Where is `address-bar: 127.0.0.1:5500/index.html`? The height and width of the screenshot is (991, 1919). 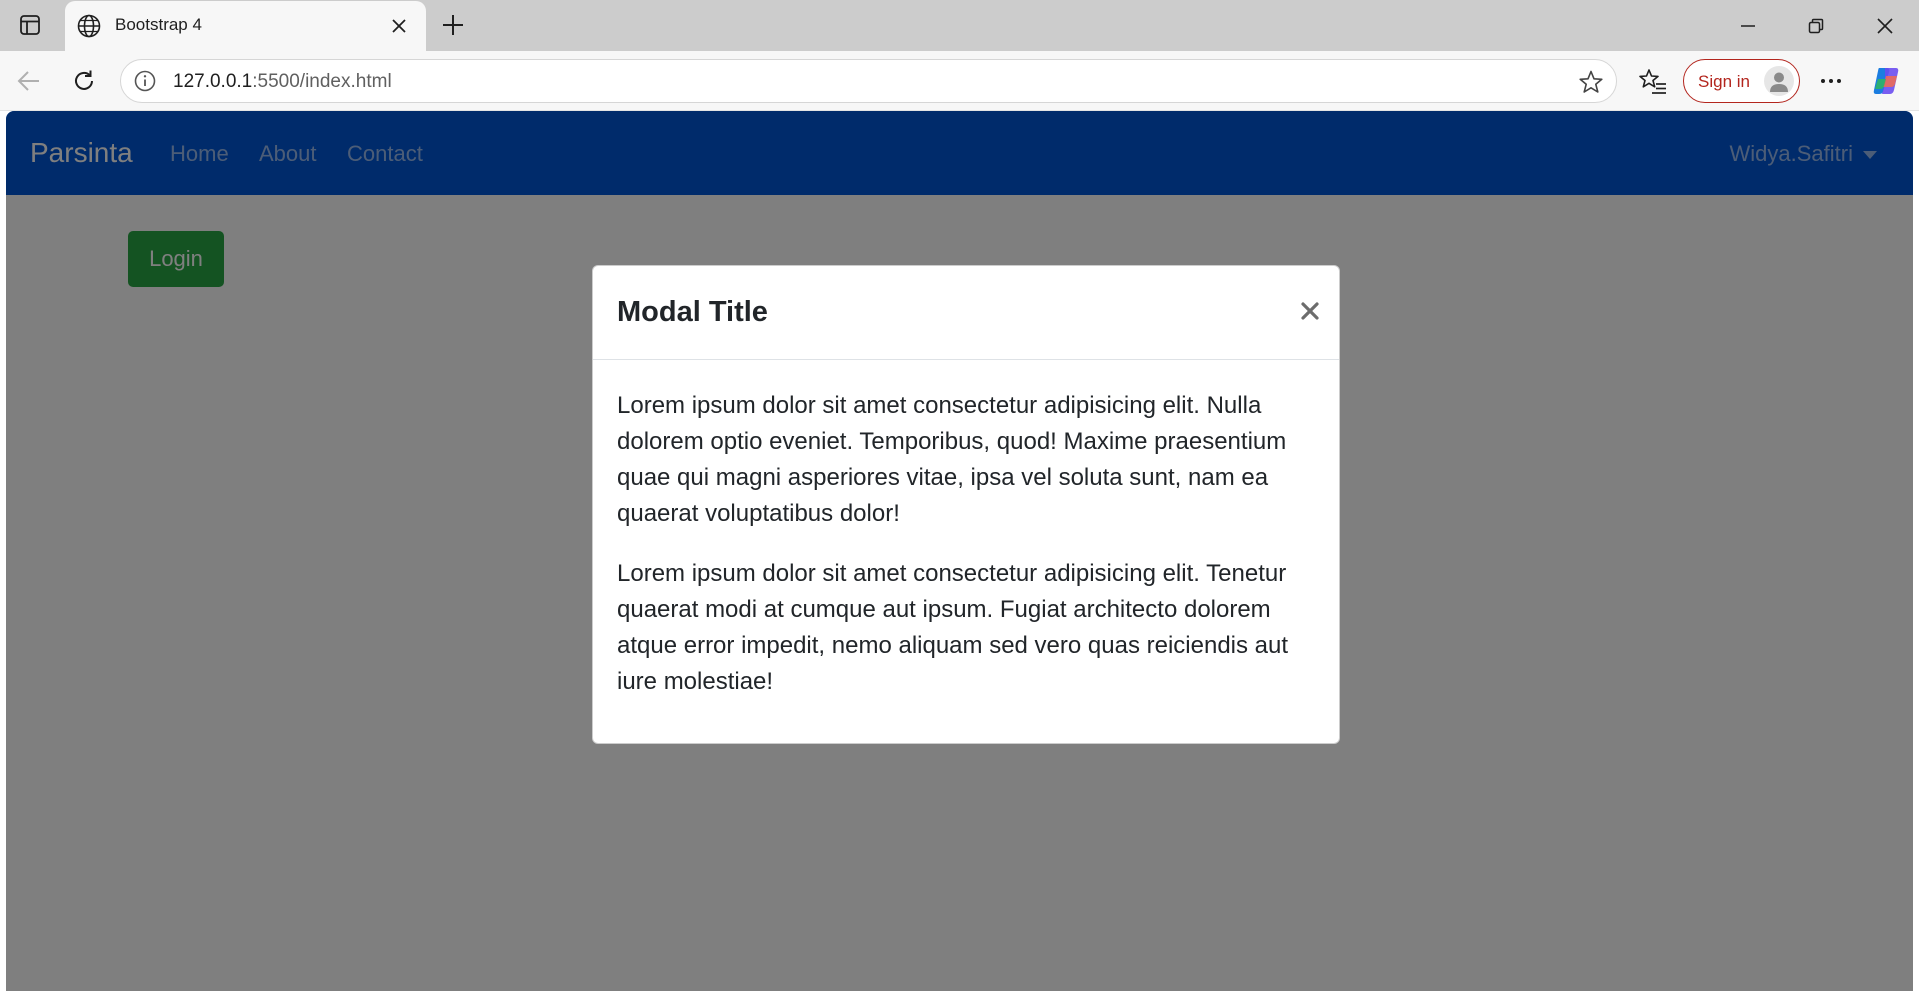 address-bar: 127.0.0.1:5500/index.html is located at coordinates (868, 81).